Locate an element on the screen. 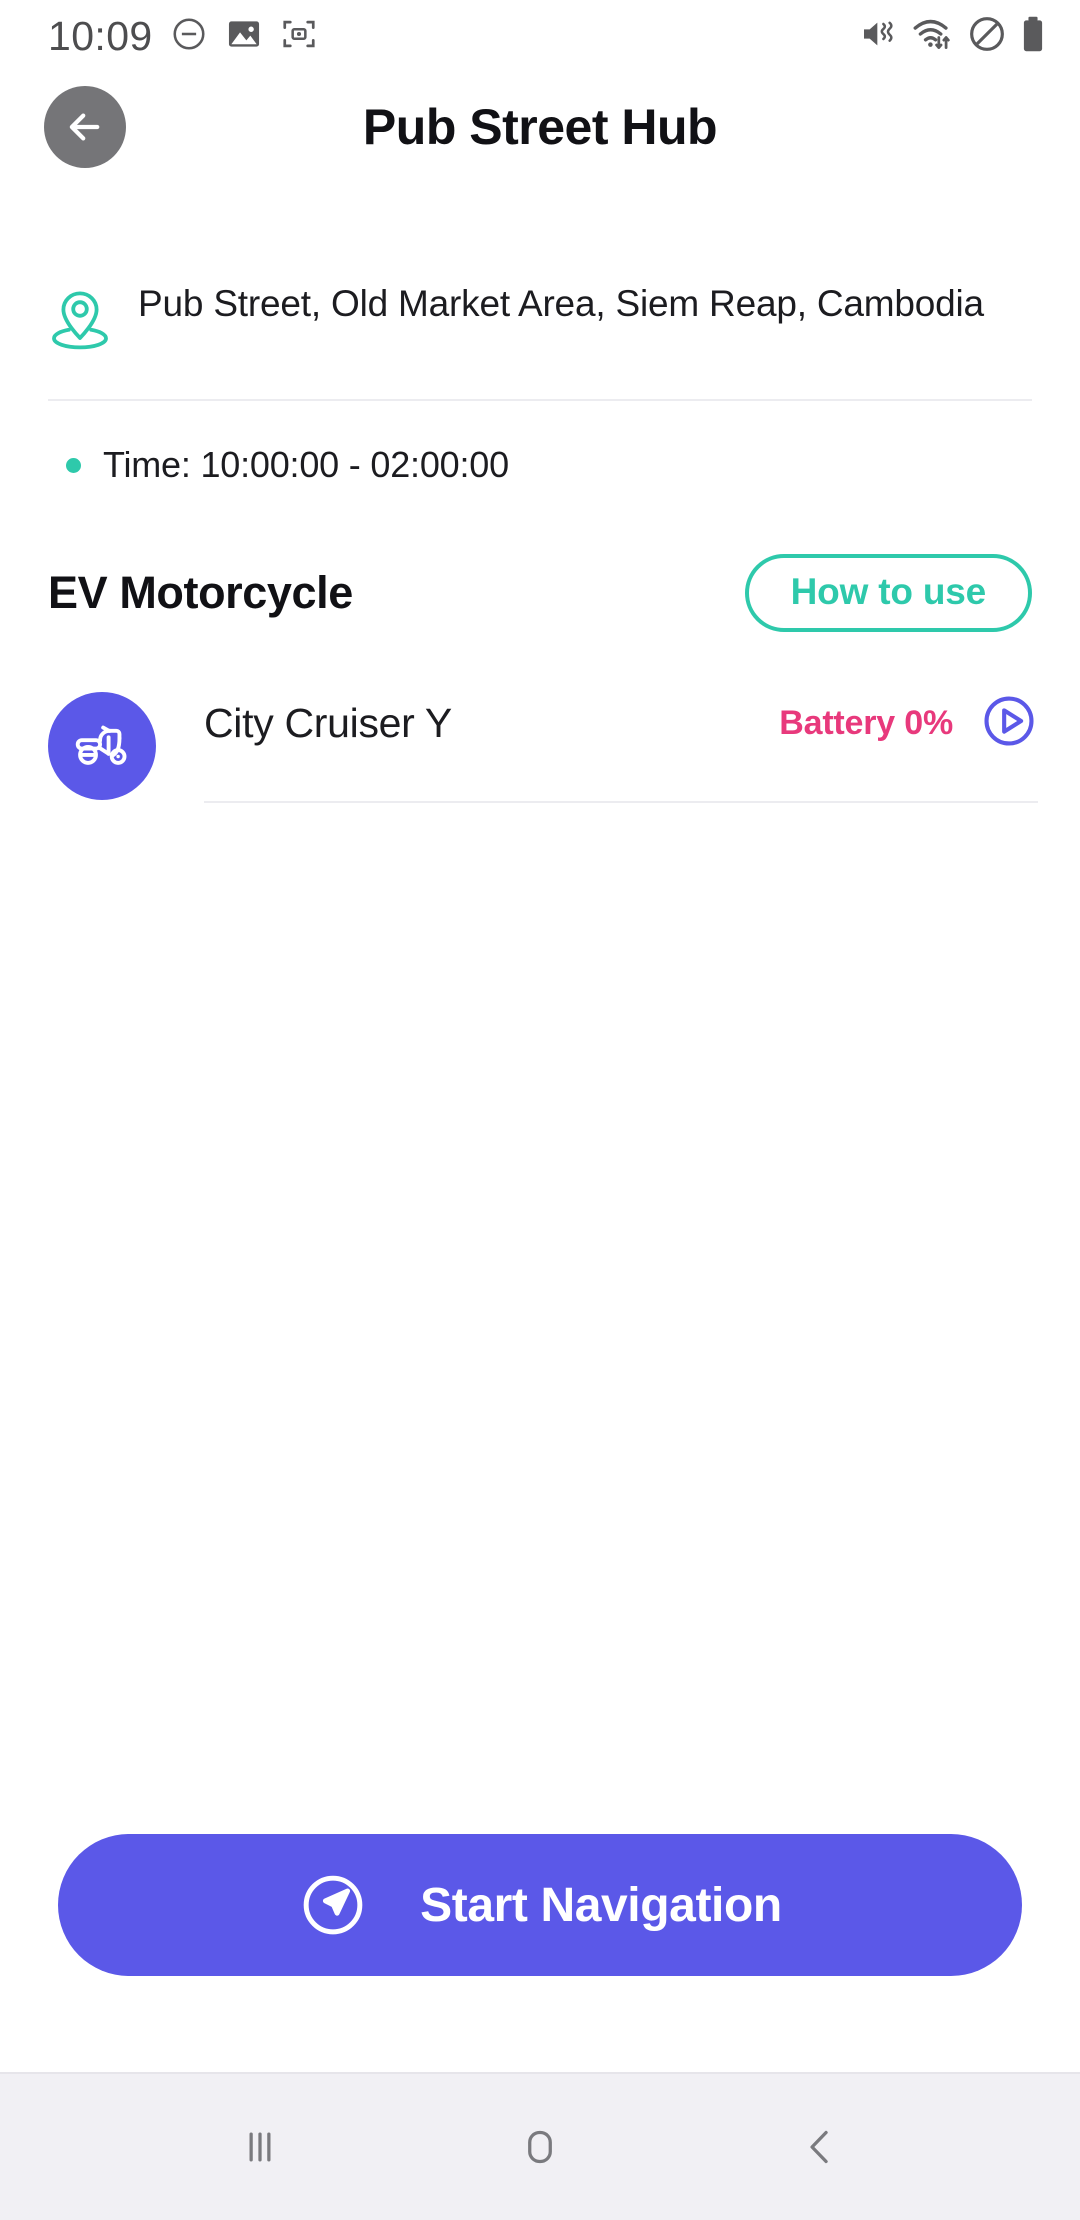  vehicle-row-body: City Cruiser Y Battery 0% is located at coordinates (621, 745).